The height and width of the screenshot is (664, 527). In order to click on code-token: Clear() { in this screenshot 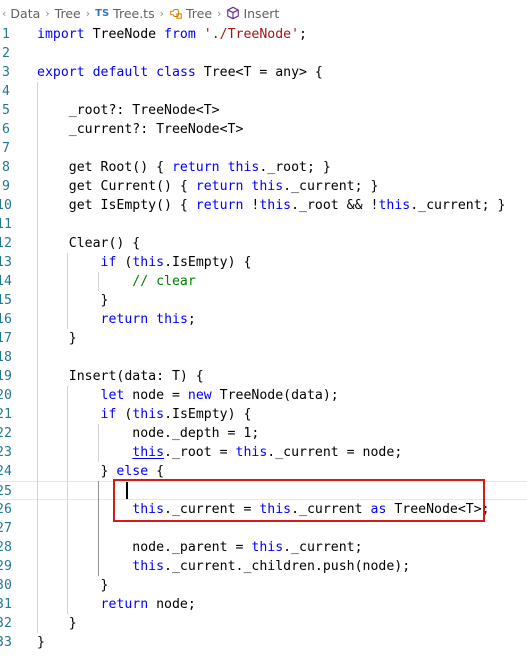, I will do `click(89, 243)`.